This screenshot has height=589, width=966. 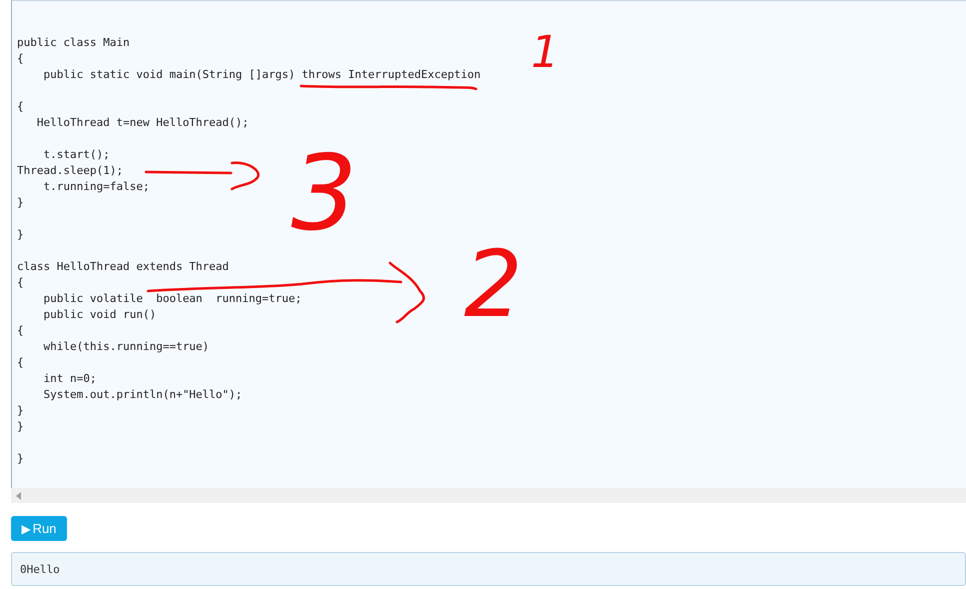 What do you see at coordinates (324, 193) in the screenshot?
I see `handwritten-number: 3` at bounding box center [324, 193].